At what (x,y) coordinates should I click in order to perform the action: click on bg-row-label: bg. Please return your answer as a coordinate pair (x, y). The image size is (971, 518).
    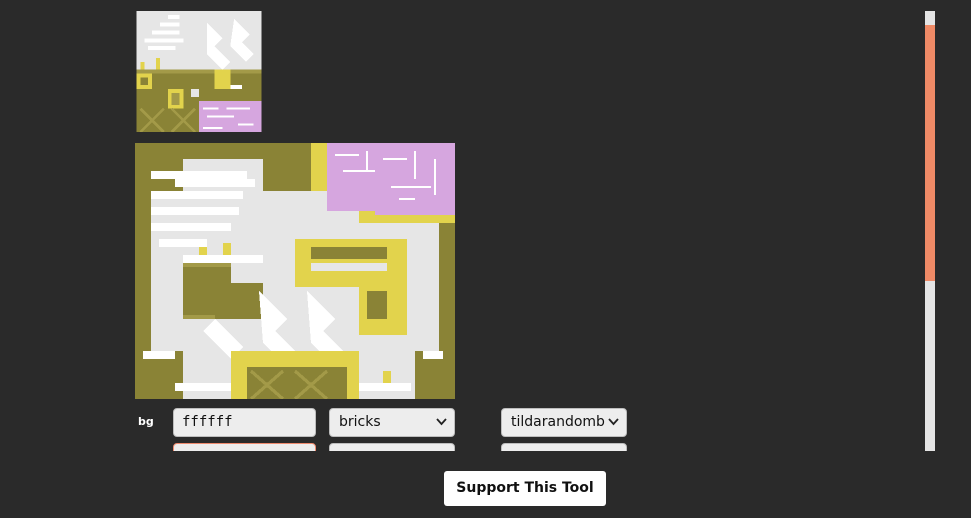
    Looking at the image, I should click on (146, 421).